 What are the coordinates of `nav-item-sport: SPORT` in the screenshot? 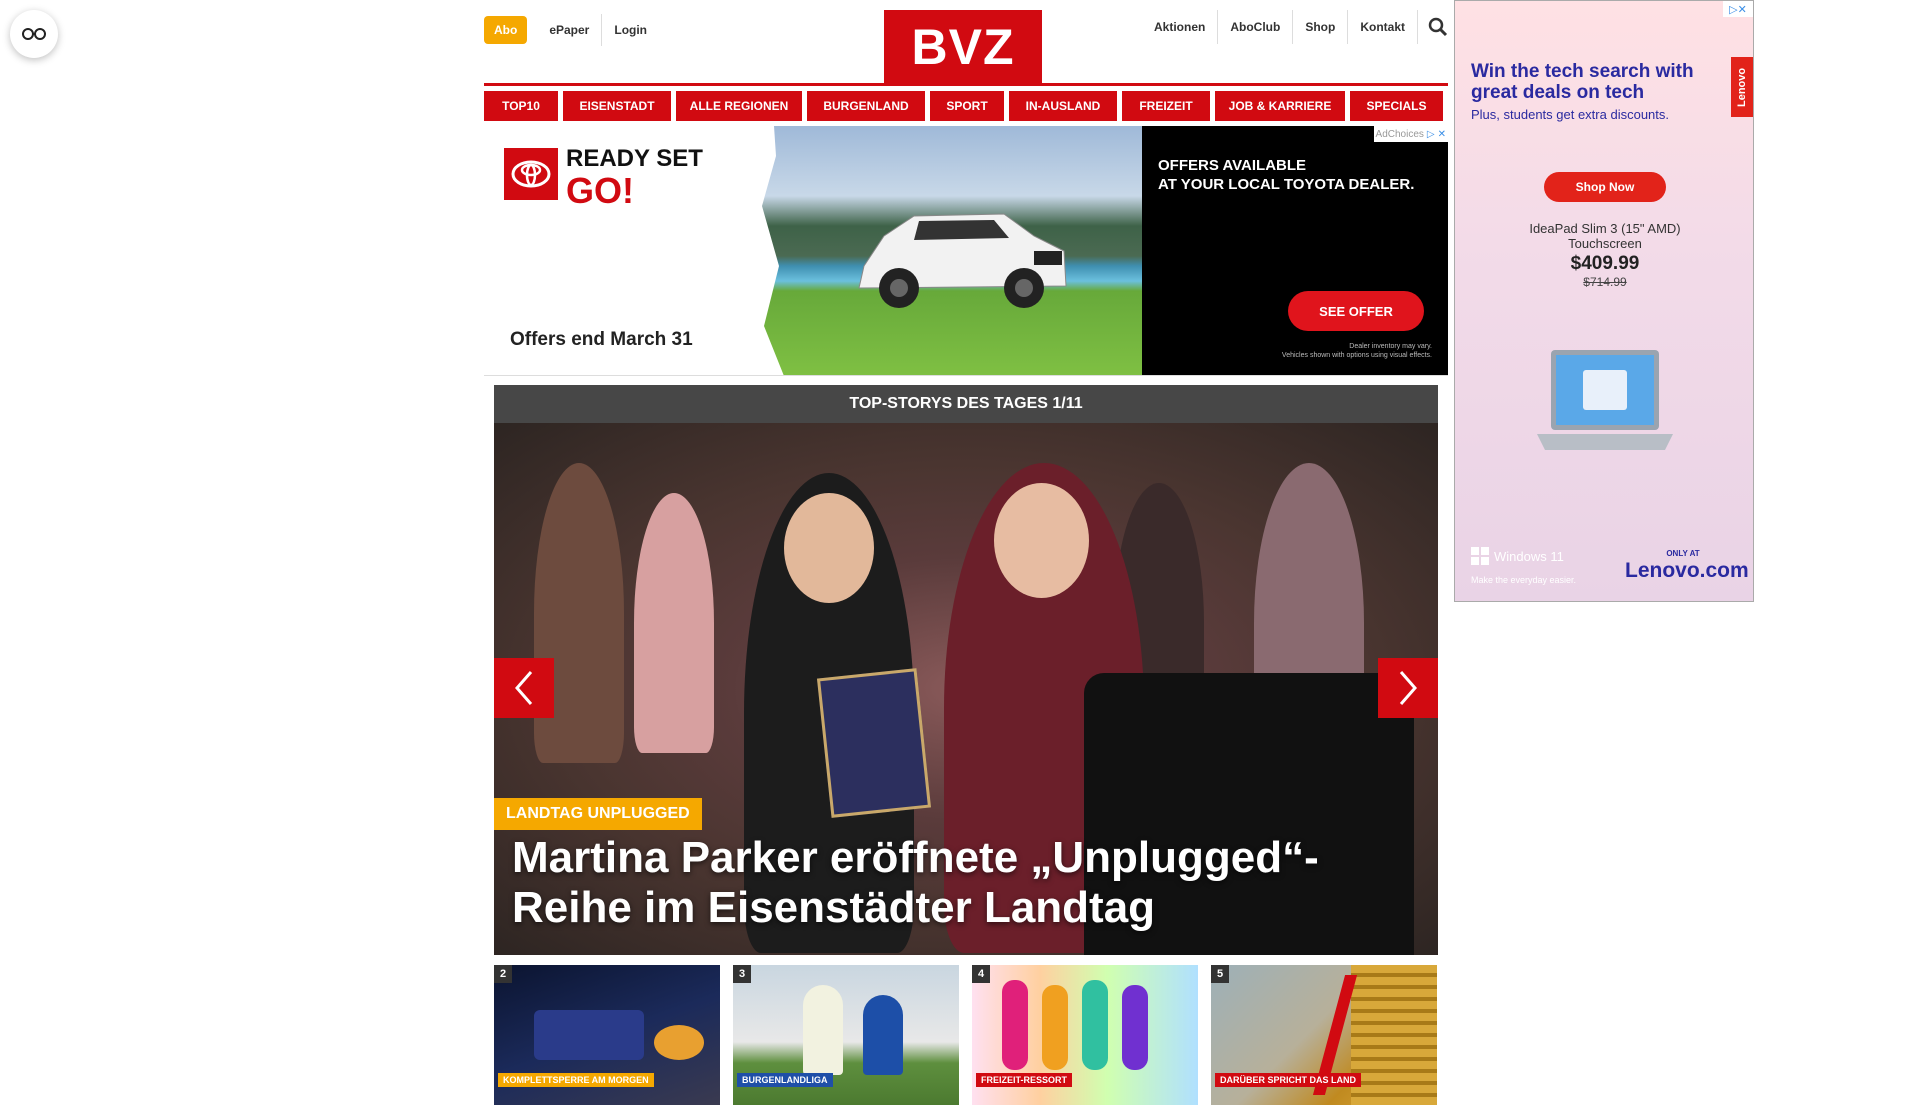 It's located at (967, 106).